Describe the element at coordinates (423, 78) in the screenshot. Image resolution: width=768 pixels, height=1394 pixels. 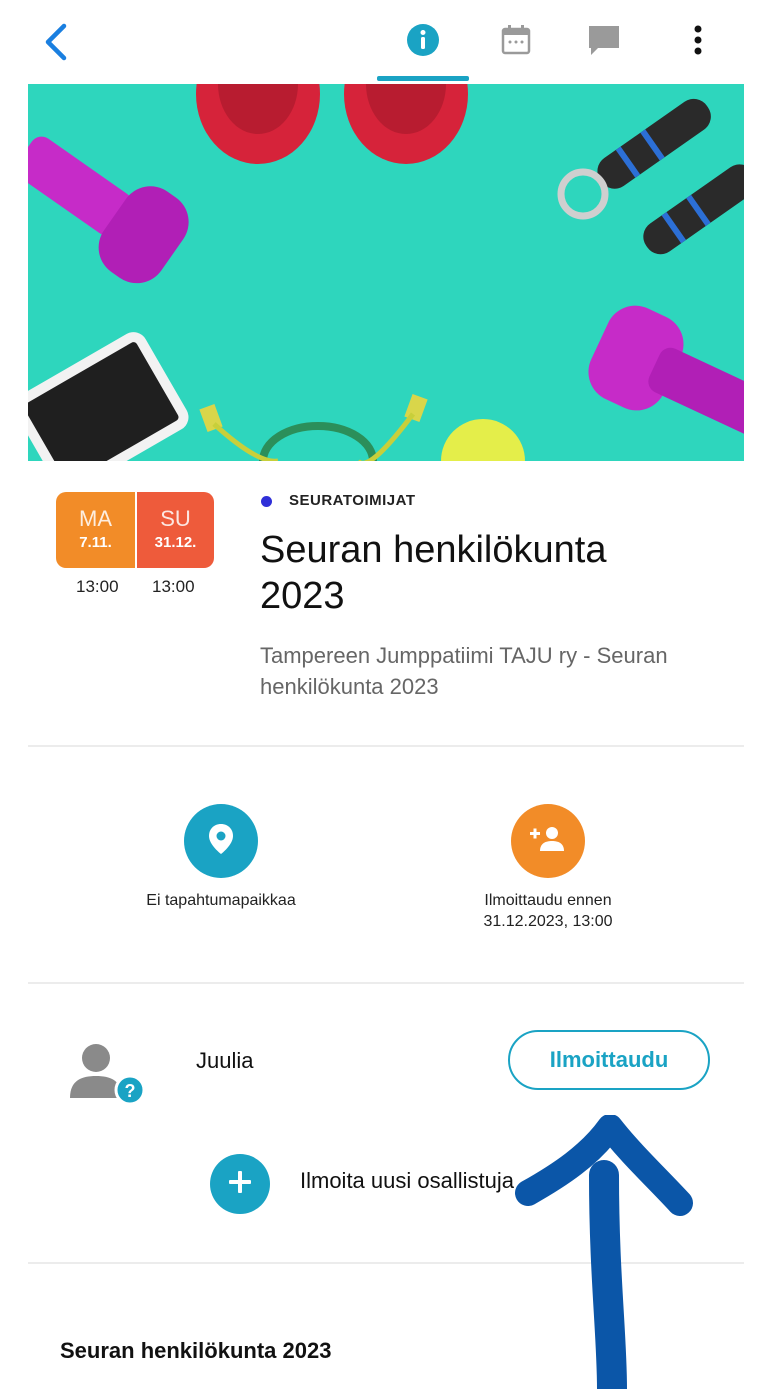
I see `active-tab-indicator` at that location.